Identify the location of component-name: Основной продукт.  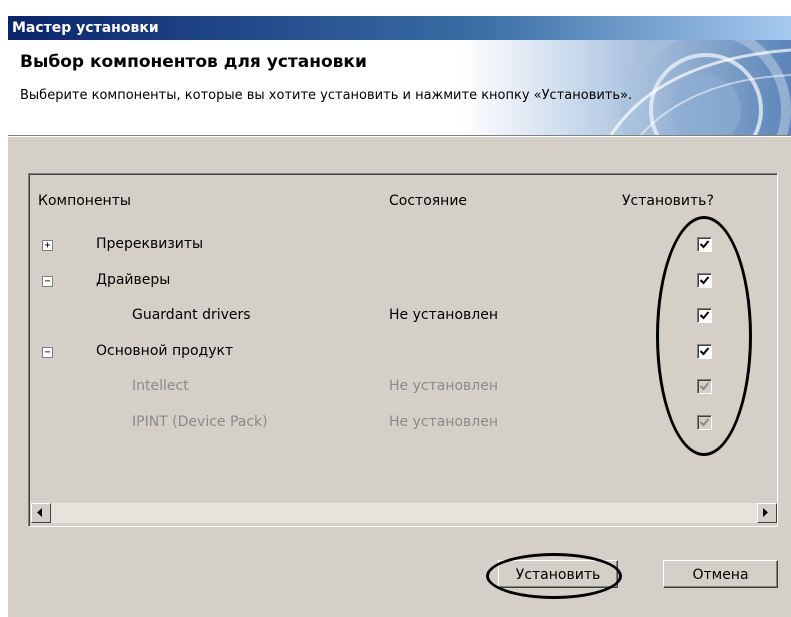
(165, 350).